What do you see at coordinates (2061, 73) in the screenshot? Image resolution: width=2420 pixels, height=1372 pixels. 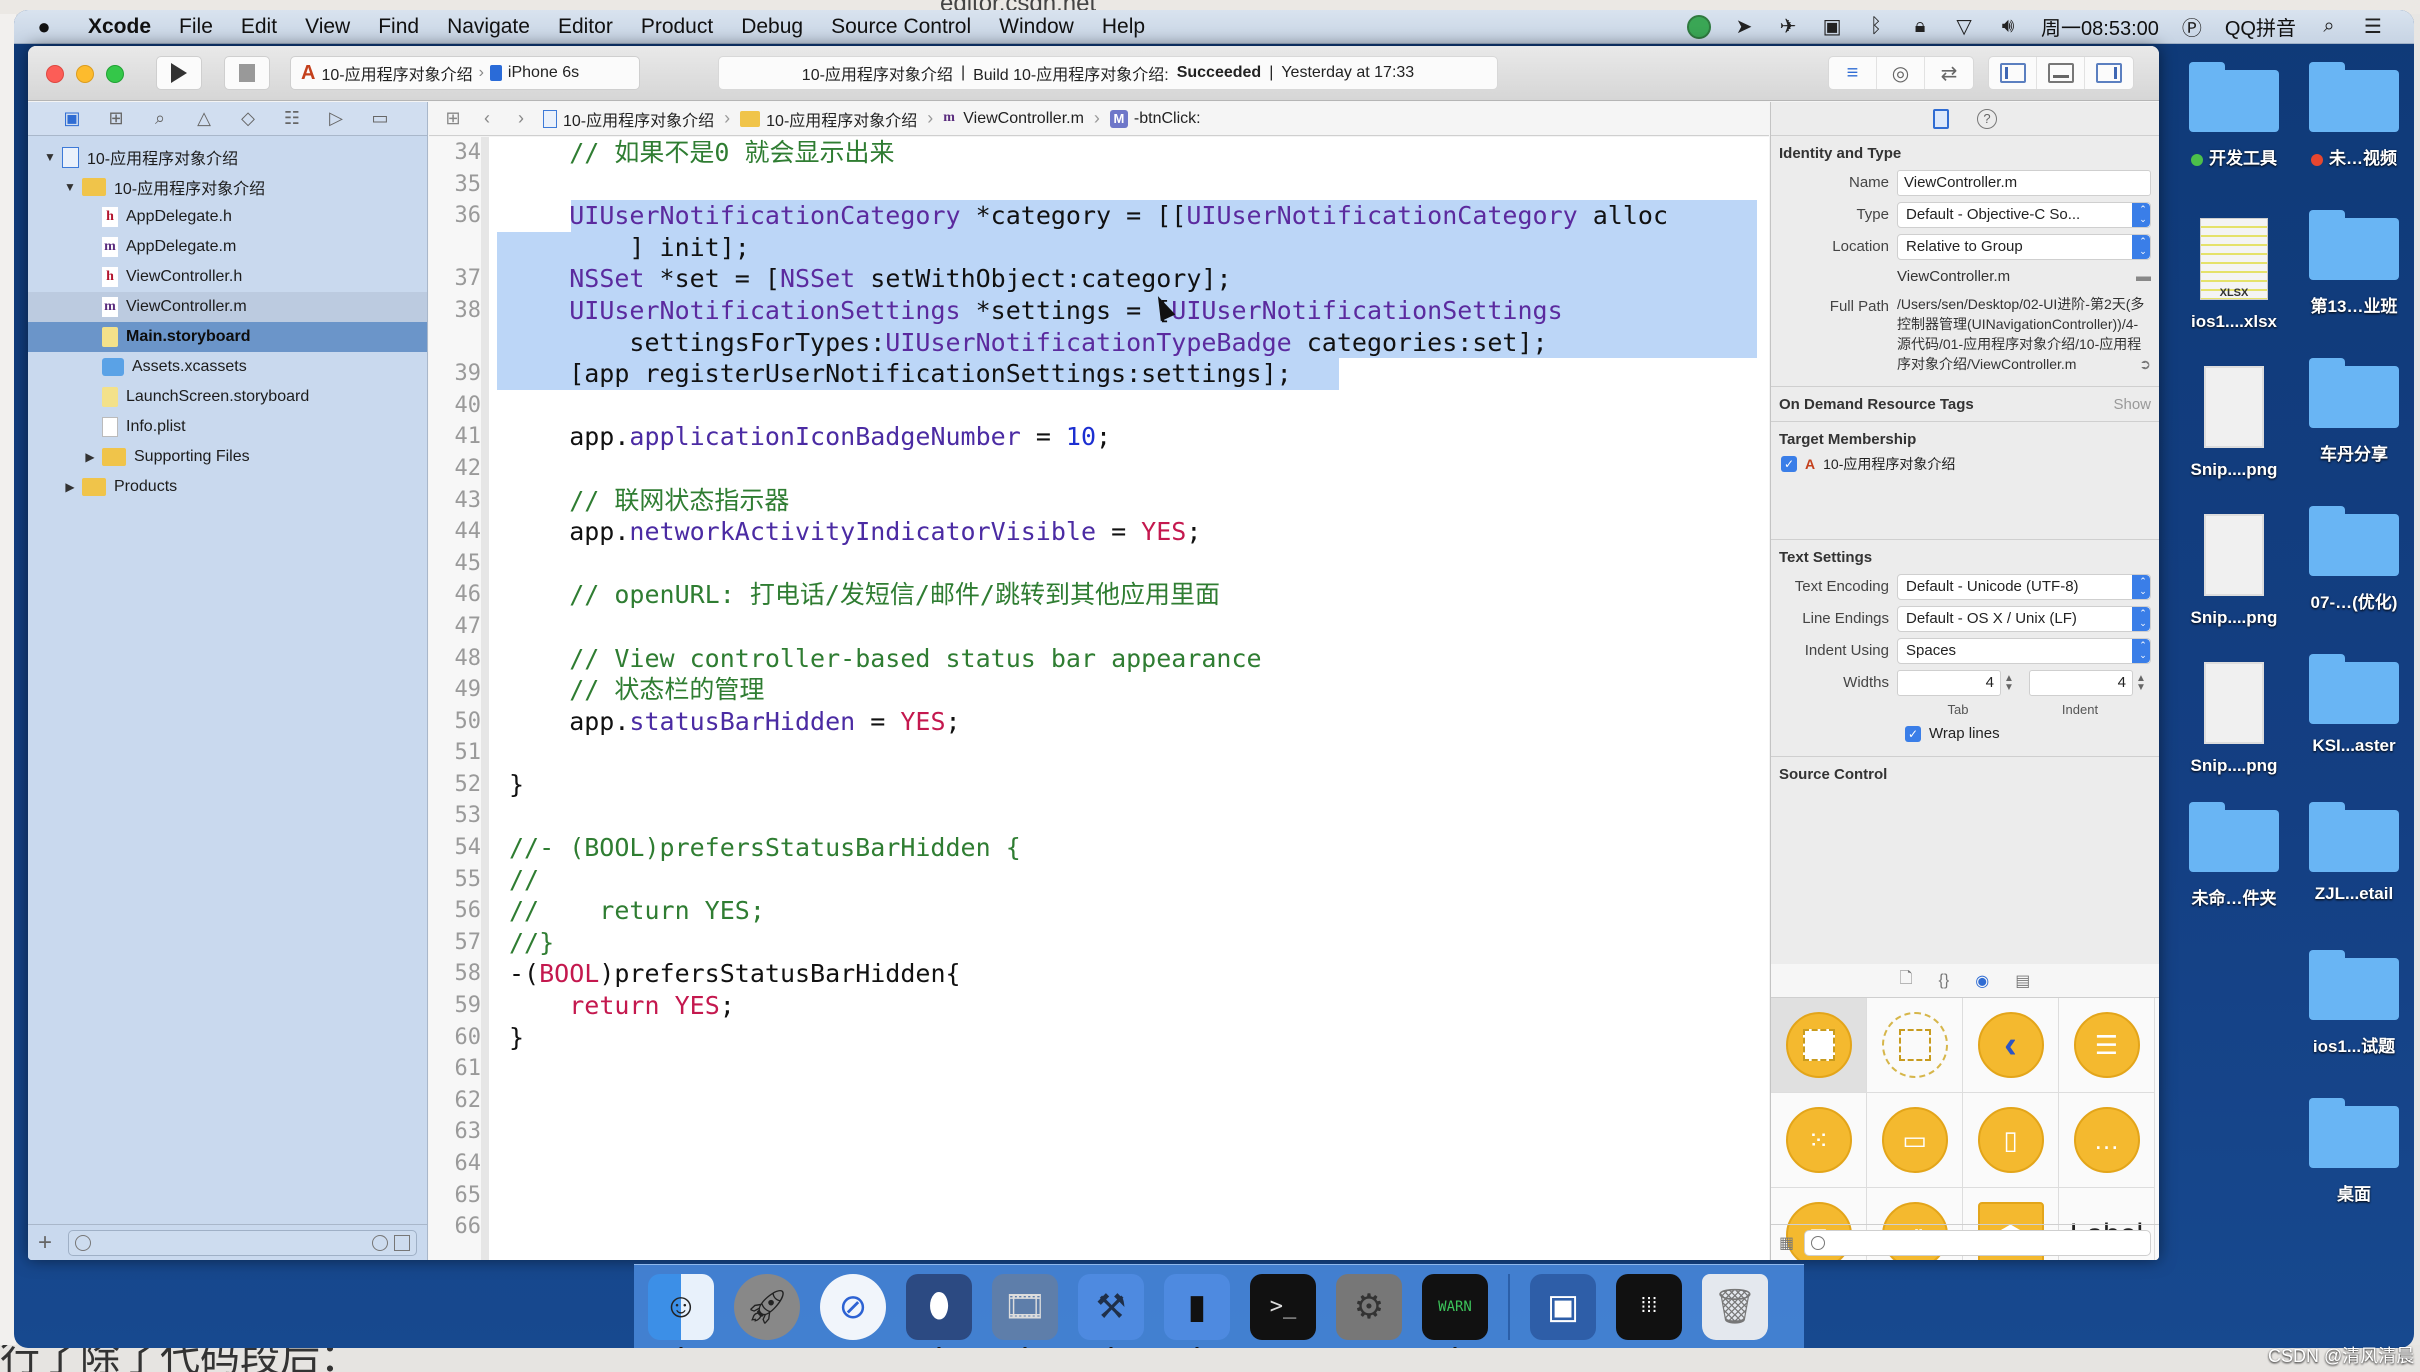 I see `toggle-debug-area-button` at bounding box center [2061, 73].